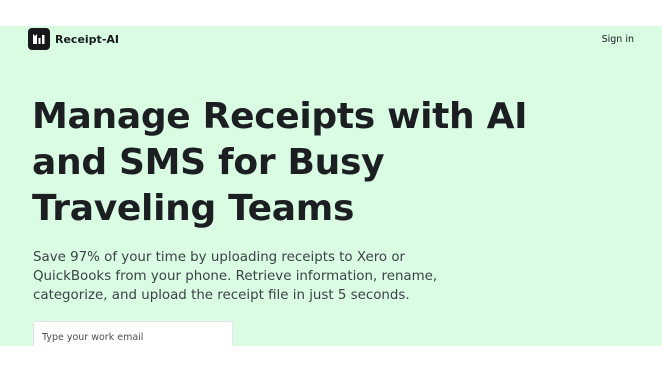 This screenshot has height=372, width=662. I want to click on brand-link: Receipt-AI, so click(73, 39).